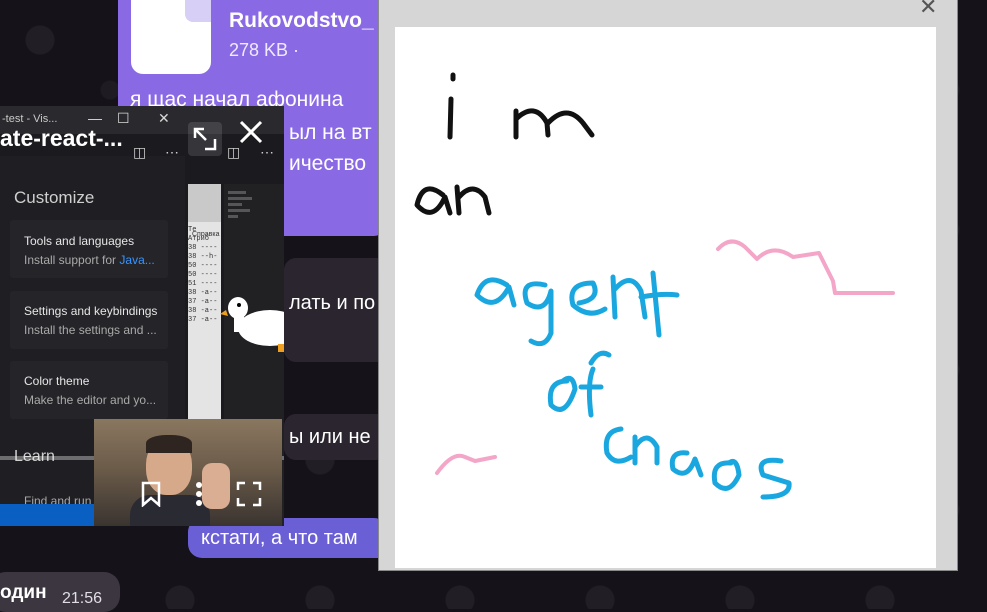 This screenshot has height=612, width=987. What do you see at coordinates (171, 37) in the screenshot?
I see `file-icon` at bounding box center [171, 37].